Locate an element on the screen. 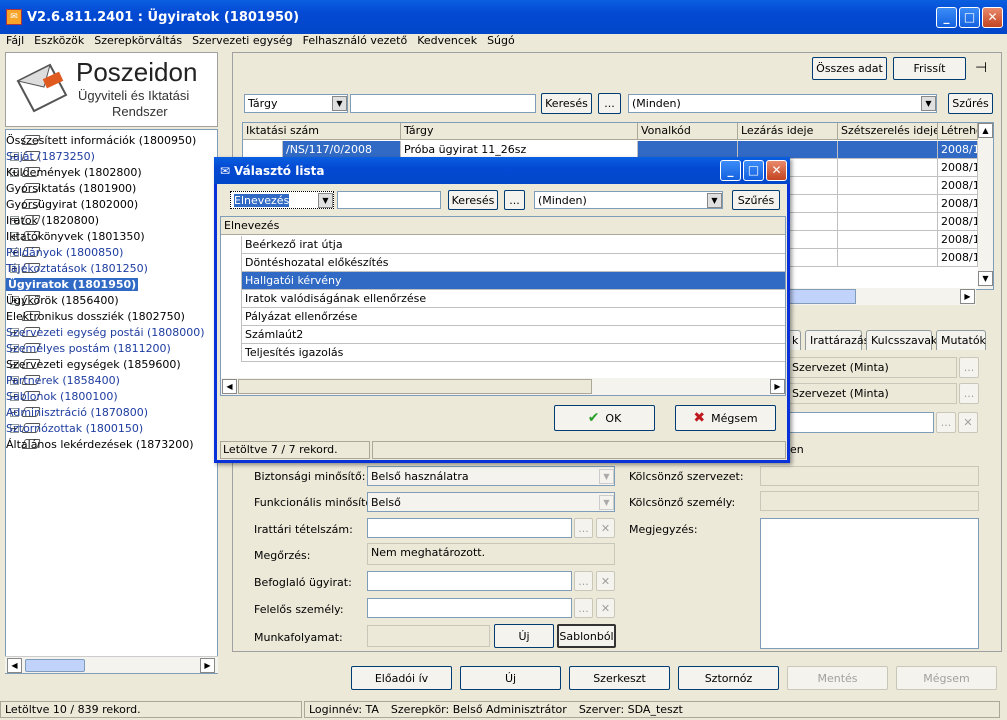  detail-input is located at coordinates (861, 422).